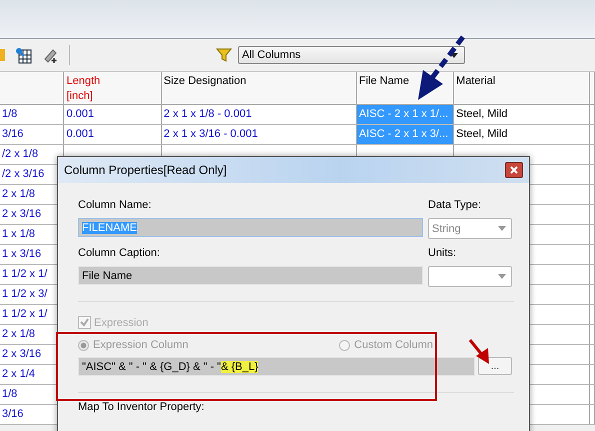 This screenshot has height=431, width=595. Describe the element at coordinates (113, 88) in the screenshot. I see `column-header: Length [inch]` at that location.